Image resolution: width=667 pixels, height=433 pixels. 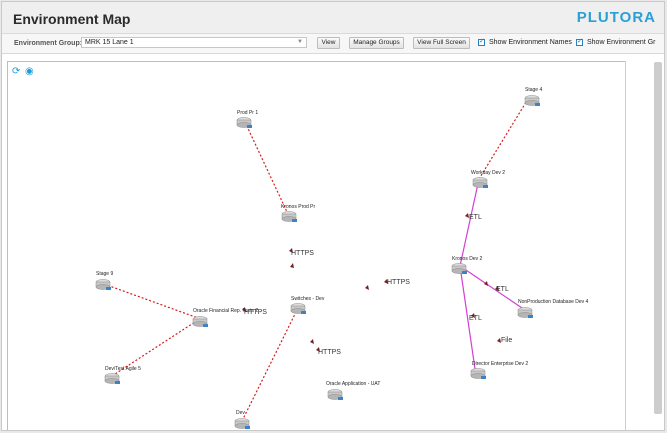 I want to click on manage-groups-button: Manage Groups, so click(x=376, y=43).